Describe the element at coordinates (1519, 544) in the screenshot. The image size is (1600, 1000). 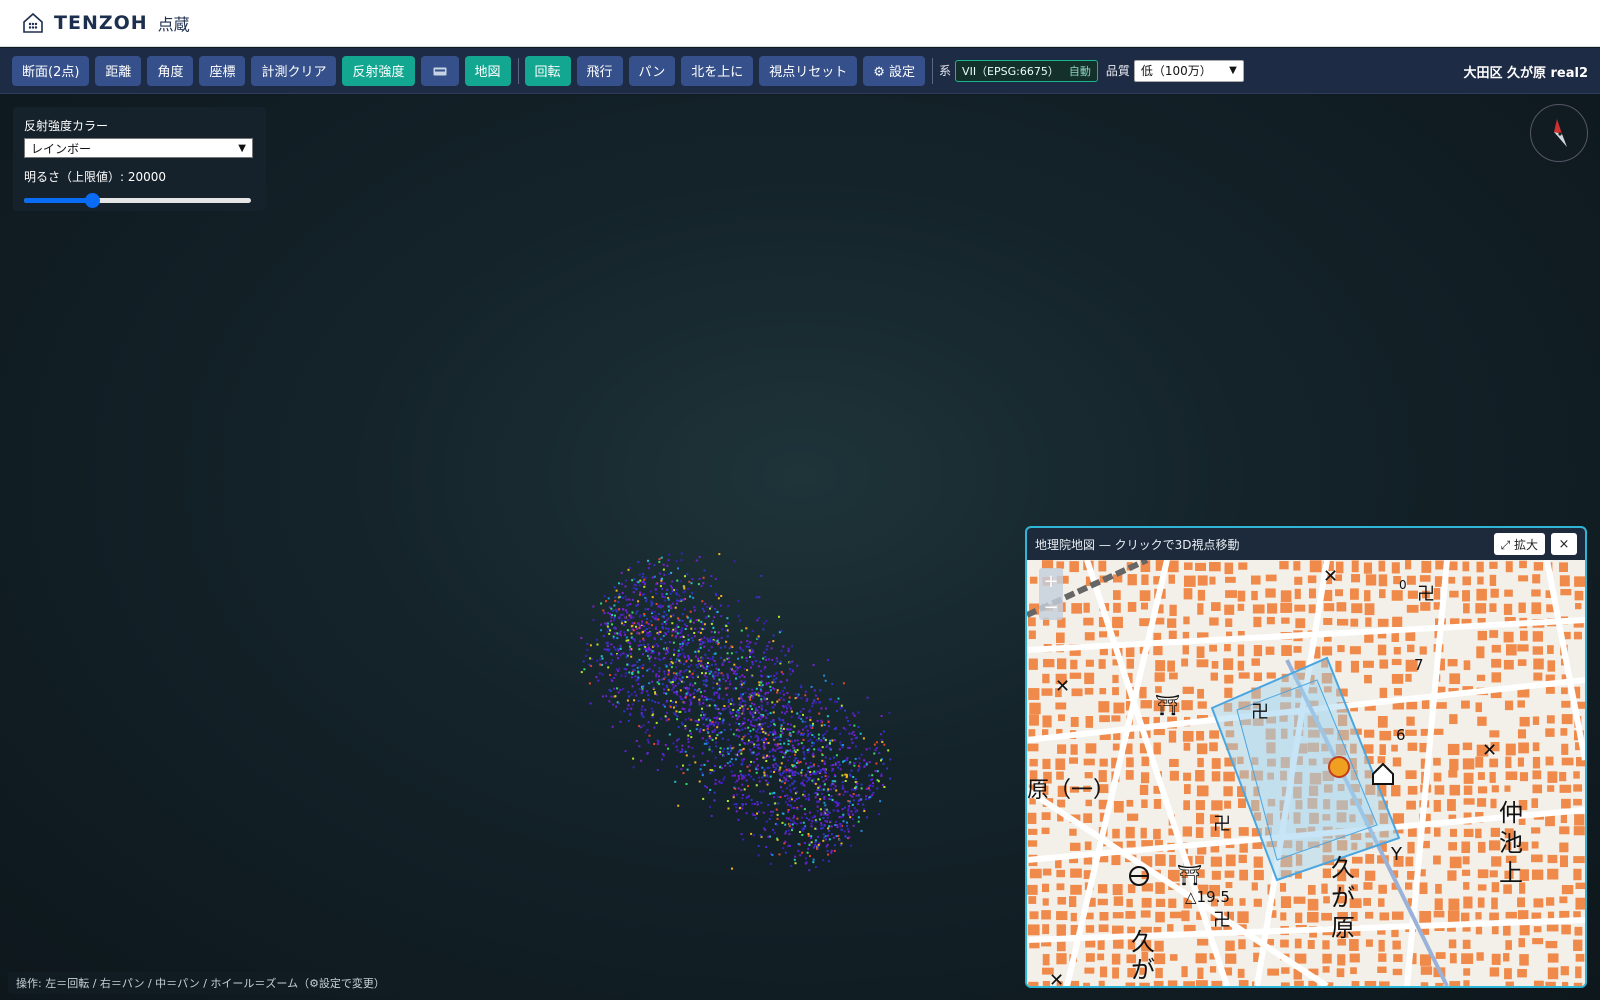
I see `minimap-expand-button: ⤢ 拡大` at that location.